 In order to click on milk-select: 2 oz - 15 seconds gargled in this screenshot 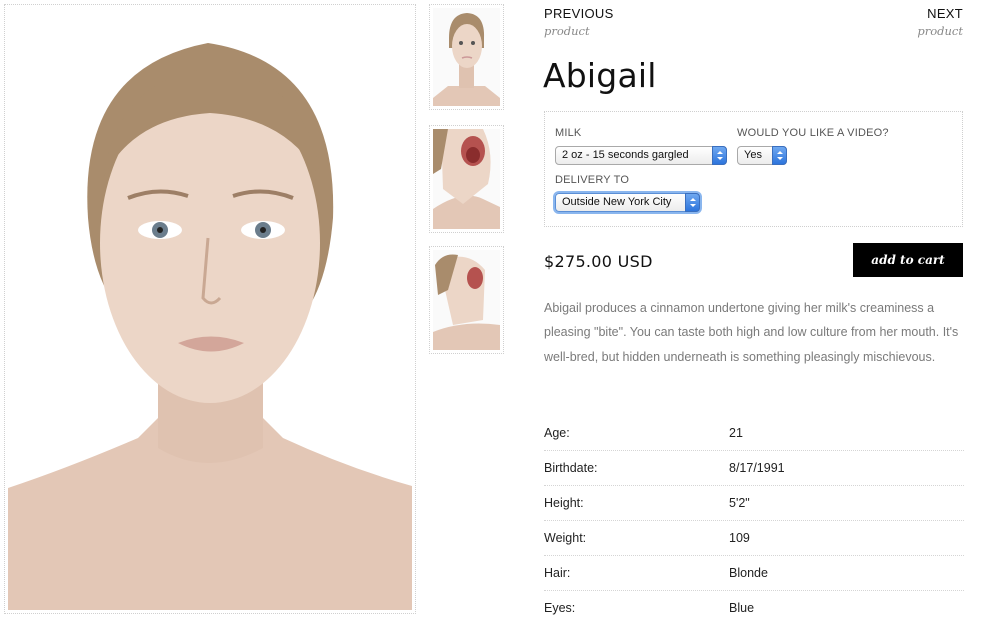, I will do `click(641, 155)`.